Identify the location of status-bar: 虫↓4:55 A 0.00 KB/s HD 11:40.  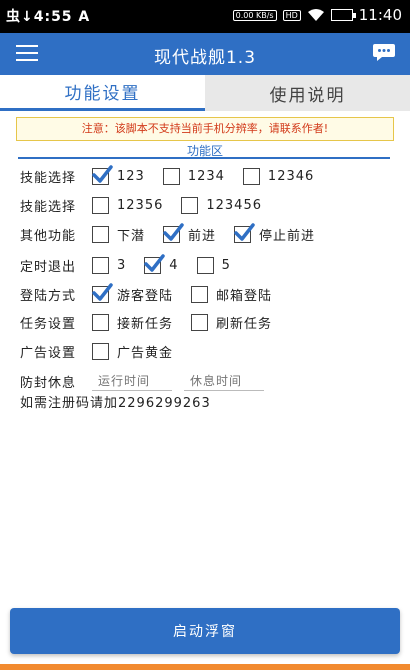
(205, 16).